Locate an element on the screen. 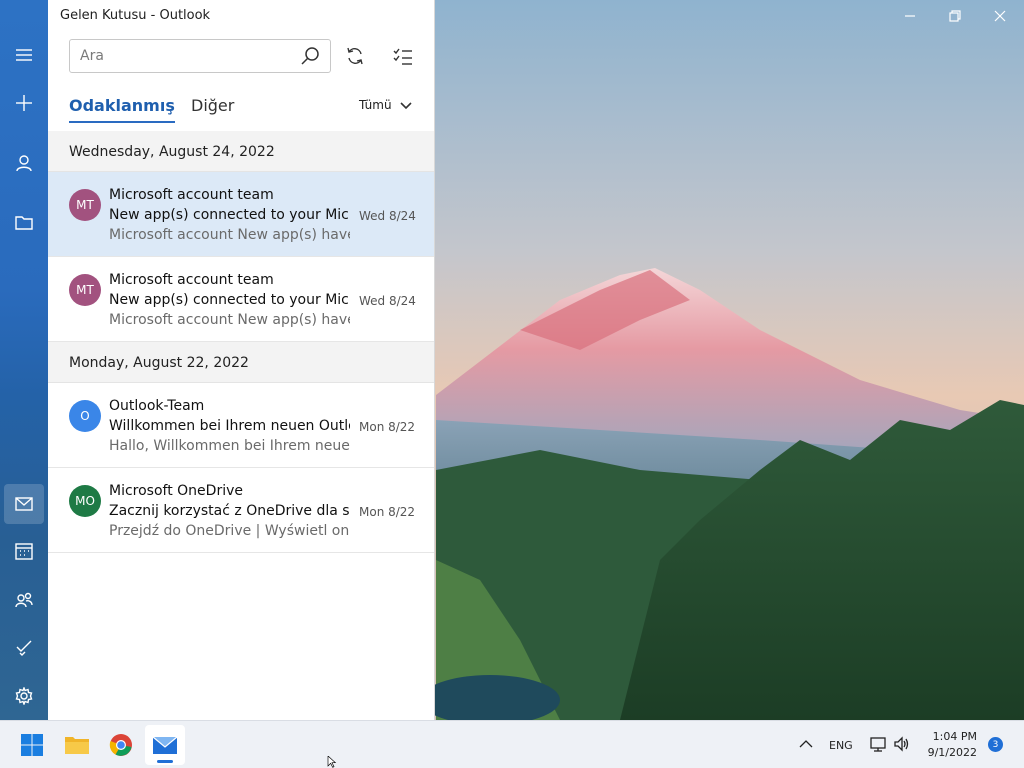 The width and height of the screenshot is (1024, 768). notification-badge: 3 is located at coordinates (995, 744).